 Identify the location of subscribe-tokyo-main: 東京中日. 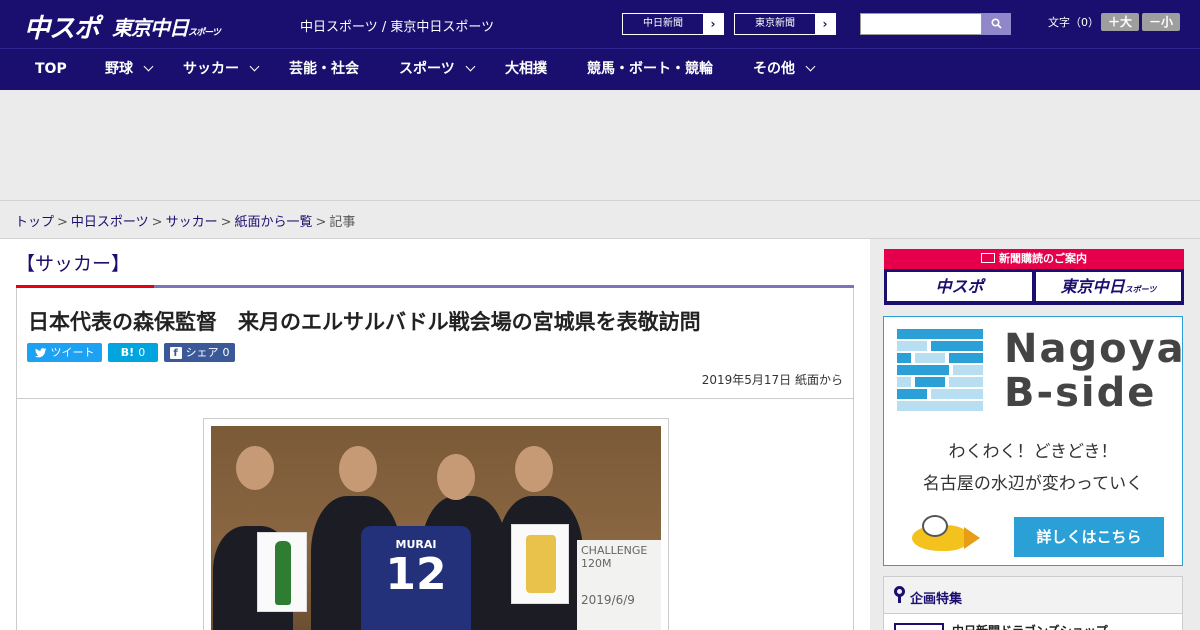
(1092, 286).